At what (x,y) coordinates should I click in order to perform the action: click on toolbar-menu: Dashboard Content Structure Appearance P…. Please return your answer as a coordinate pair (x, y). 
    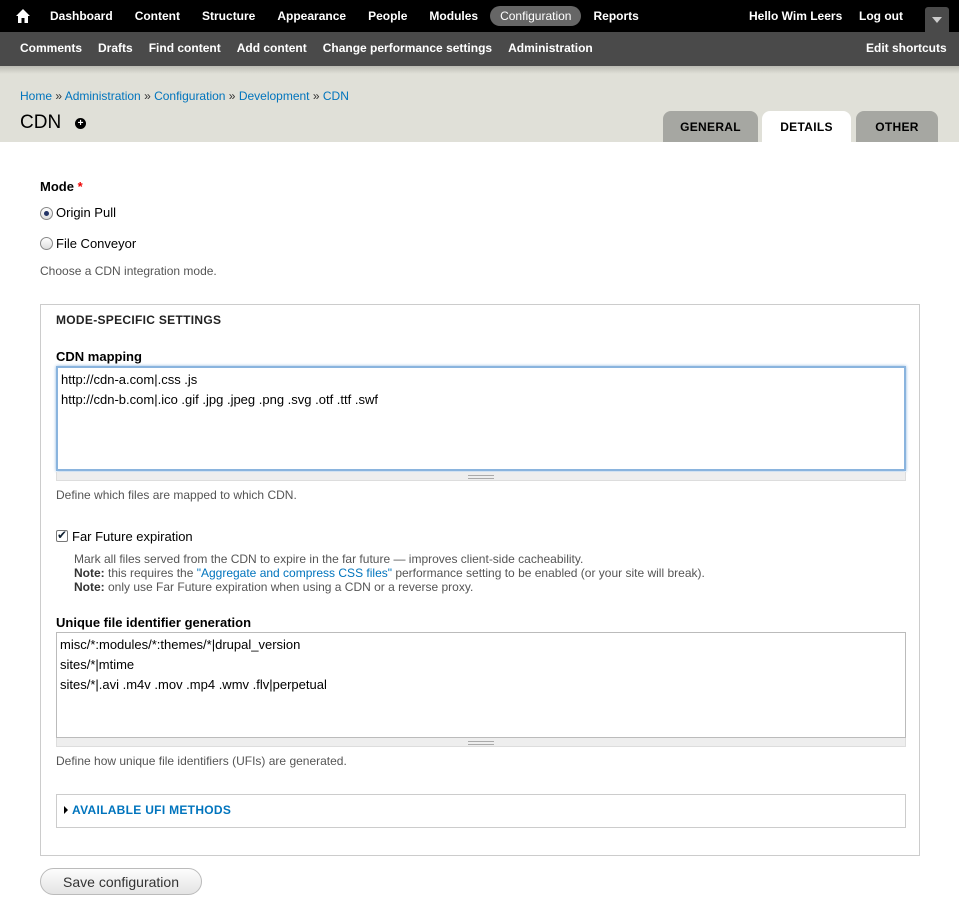
    Looking at the image, I should click on (345, 16).